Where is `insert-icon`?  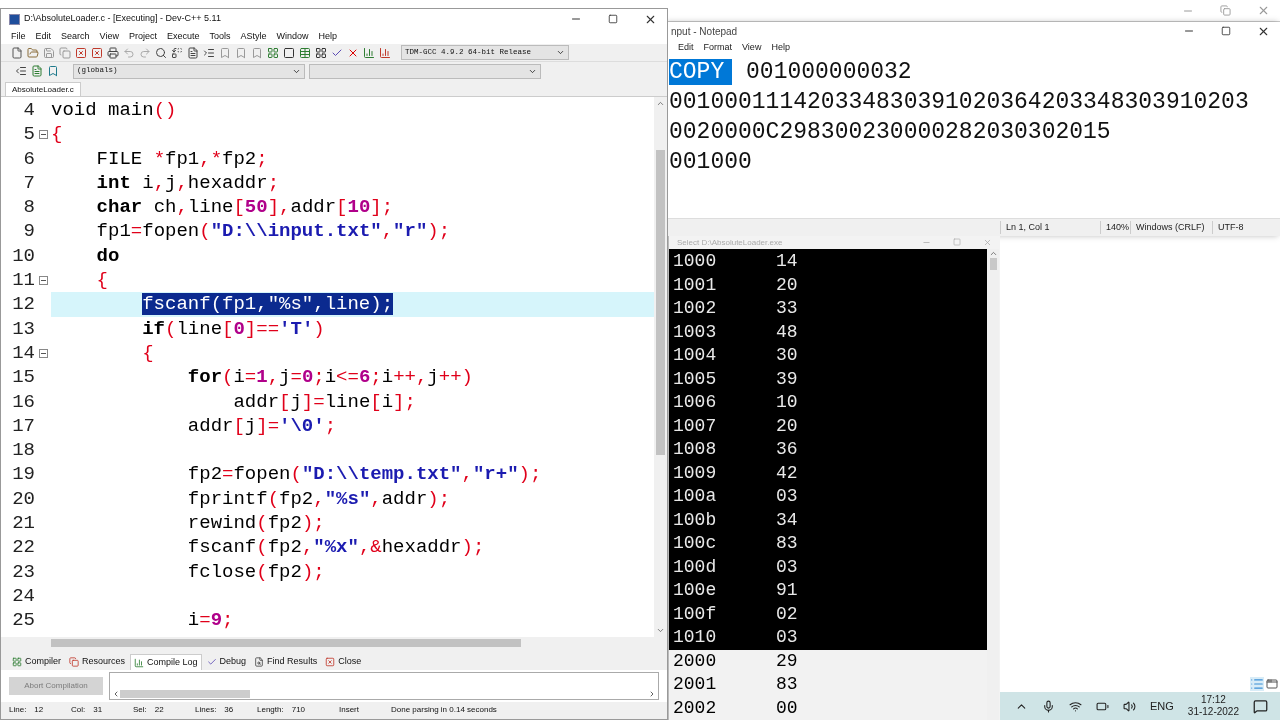
insert-icon is located at coordinates (37, 71).